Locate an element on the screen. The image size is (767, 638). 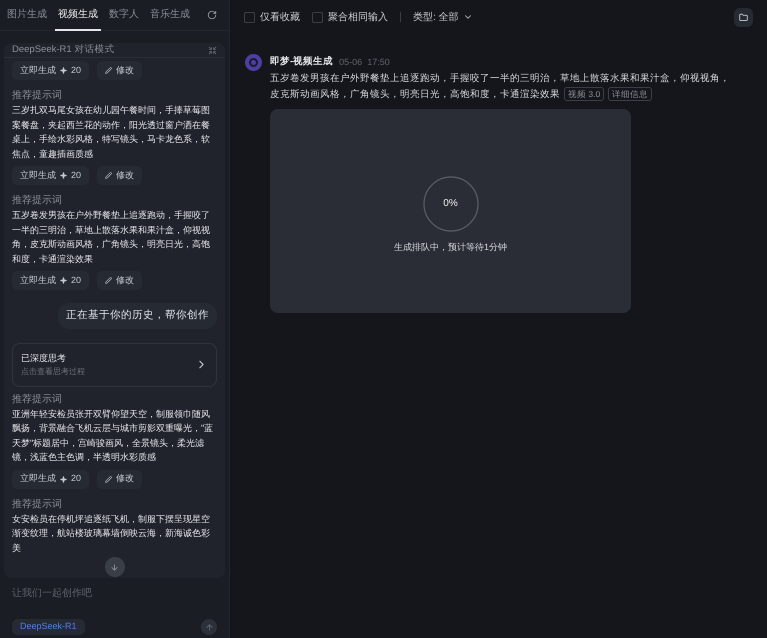
arrow-up-icon is located at coordinates (209, 627).